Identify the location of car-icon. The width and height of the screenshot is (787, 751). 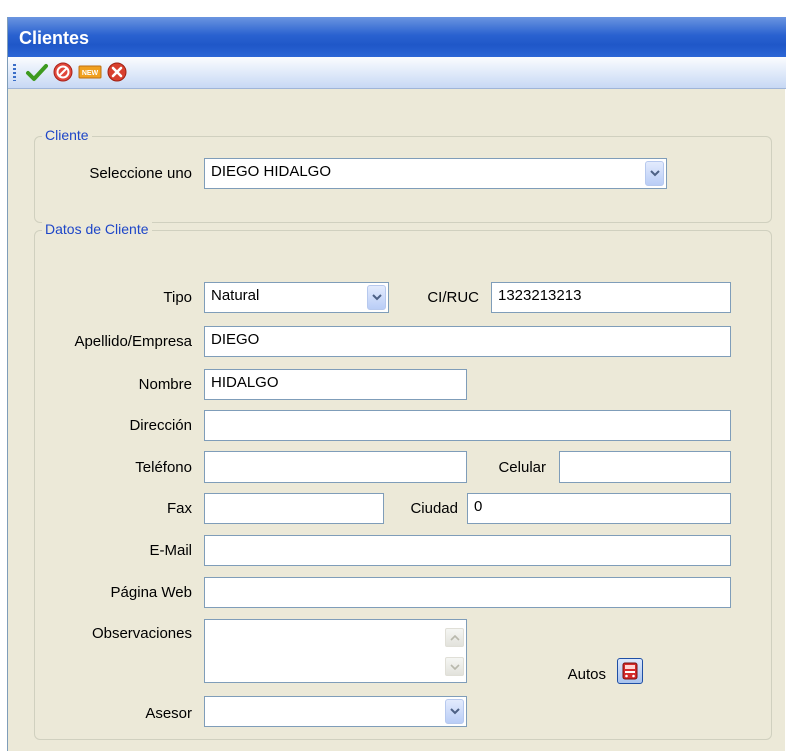
(630, 671).